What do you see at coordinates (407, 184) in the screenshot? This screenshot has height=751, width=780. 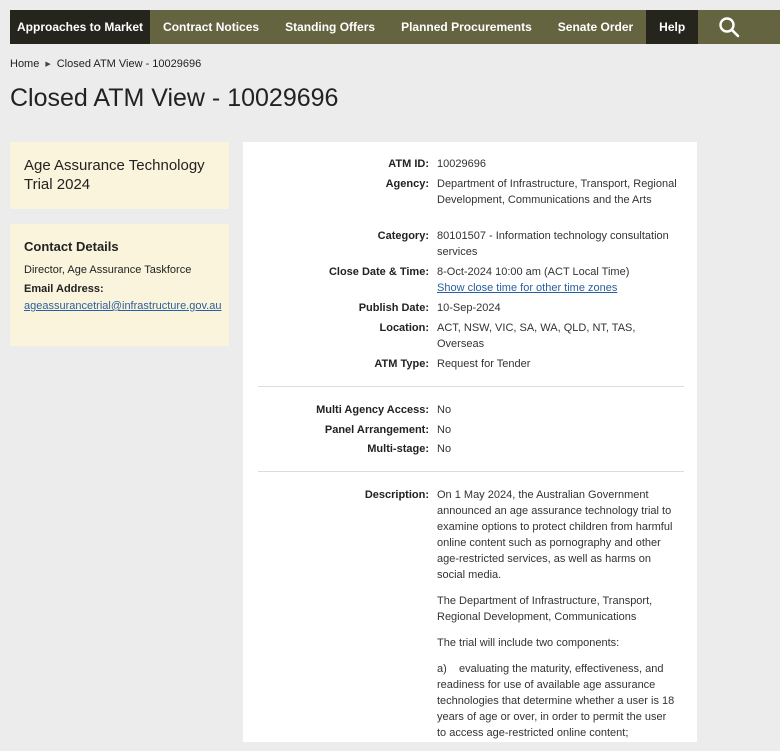 I see `agency-label: Agency:` at bounding box center [407, 184].